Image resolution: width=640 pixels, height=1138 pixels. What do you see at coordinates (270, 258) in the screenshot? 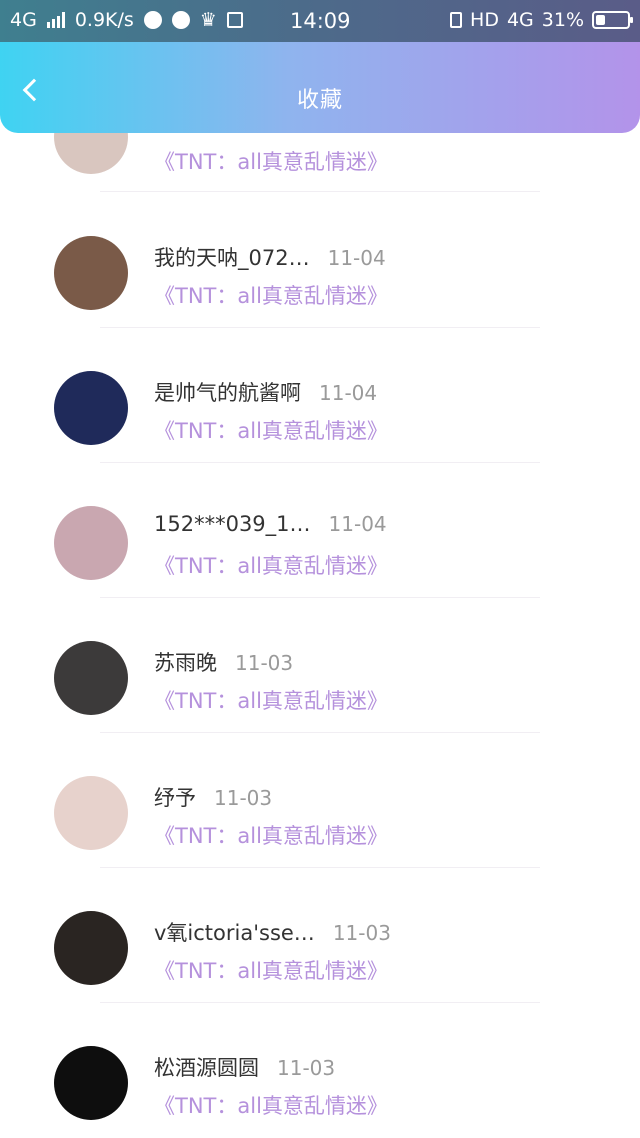
I see `user-name: 我的天呐_072… 11-04` at bounding box center [270, 258].